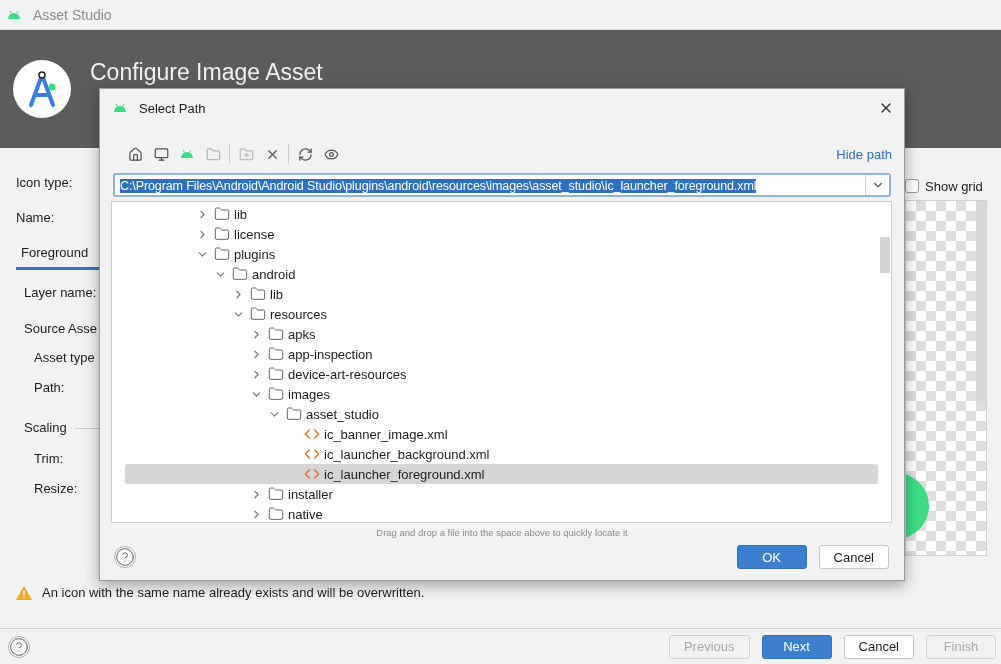  Describe the element at coordinates (501, 474) in the screenshot. I see `tree-item: ic_launcher_foreground.xml` at that location.